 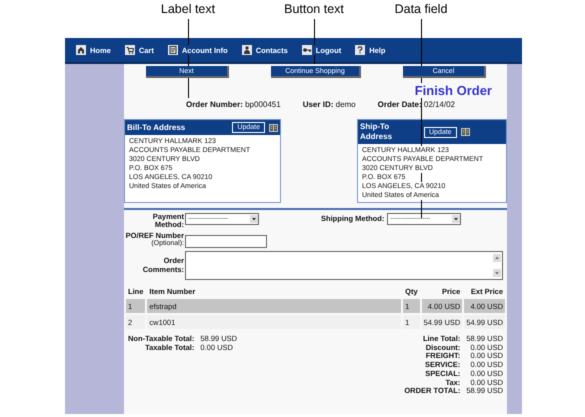 What do you see at coordinates (497, 258) in the screenshot?
I see `scroll-up-icon` at bounding box center [497, 258].